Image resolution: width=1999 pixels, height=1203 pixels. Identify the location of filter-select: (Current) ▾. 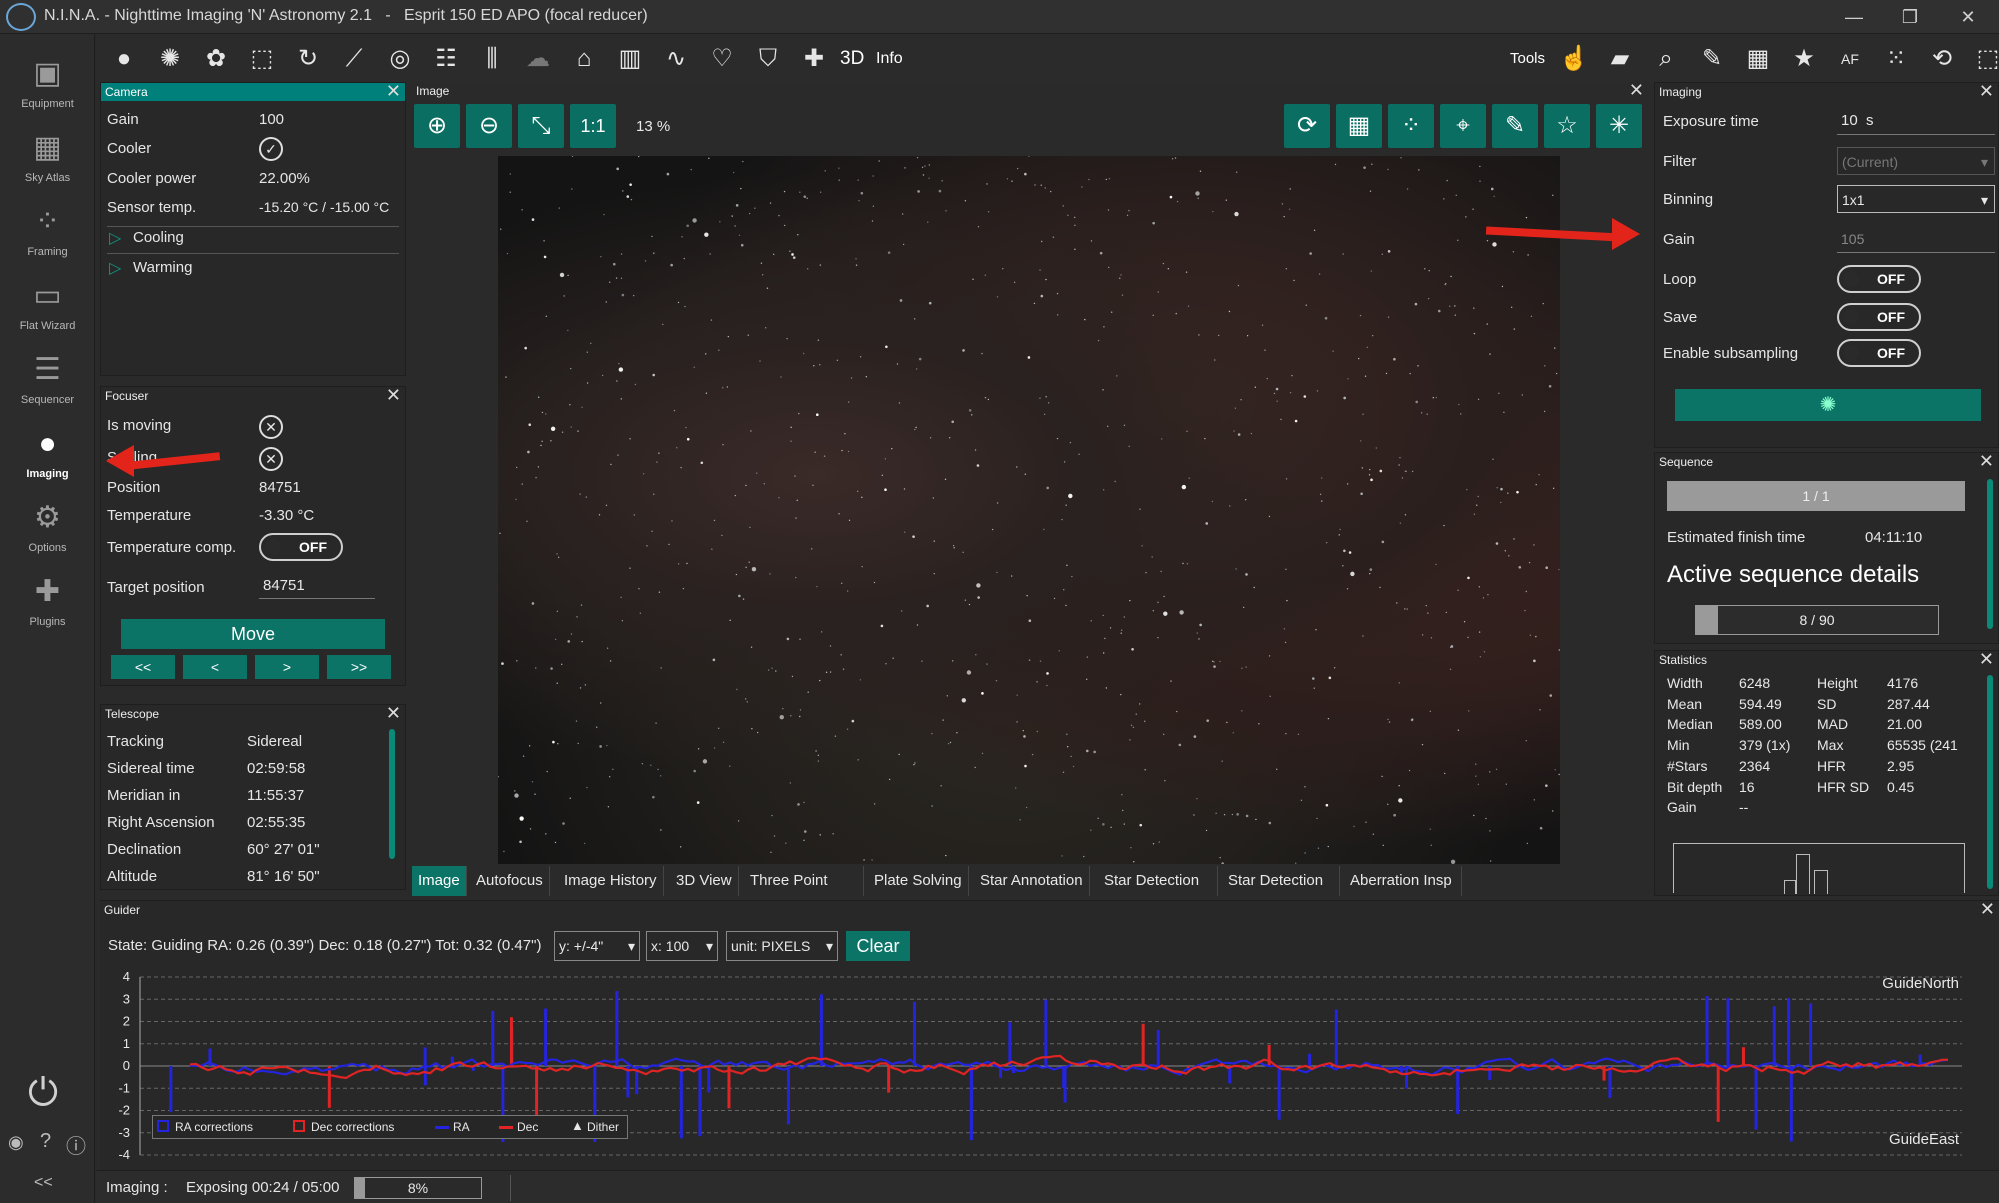
(1916, 161).